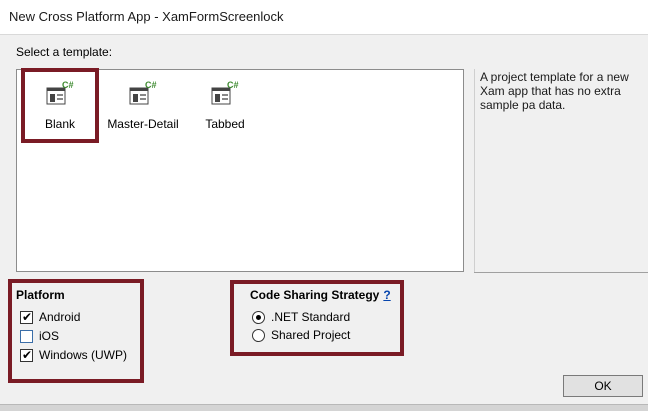 This screenshot has width=648, height=411. I want to click on platform-windows-uwp: ✔ Windows (UWP), so click(73, 355).